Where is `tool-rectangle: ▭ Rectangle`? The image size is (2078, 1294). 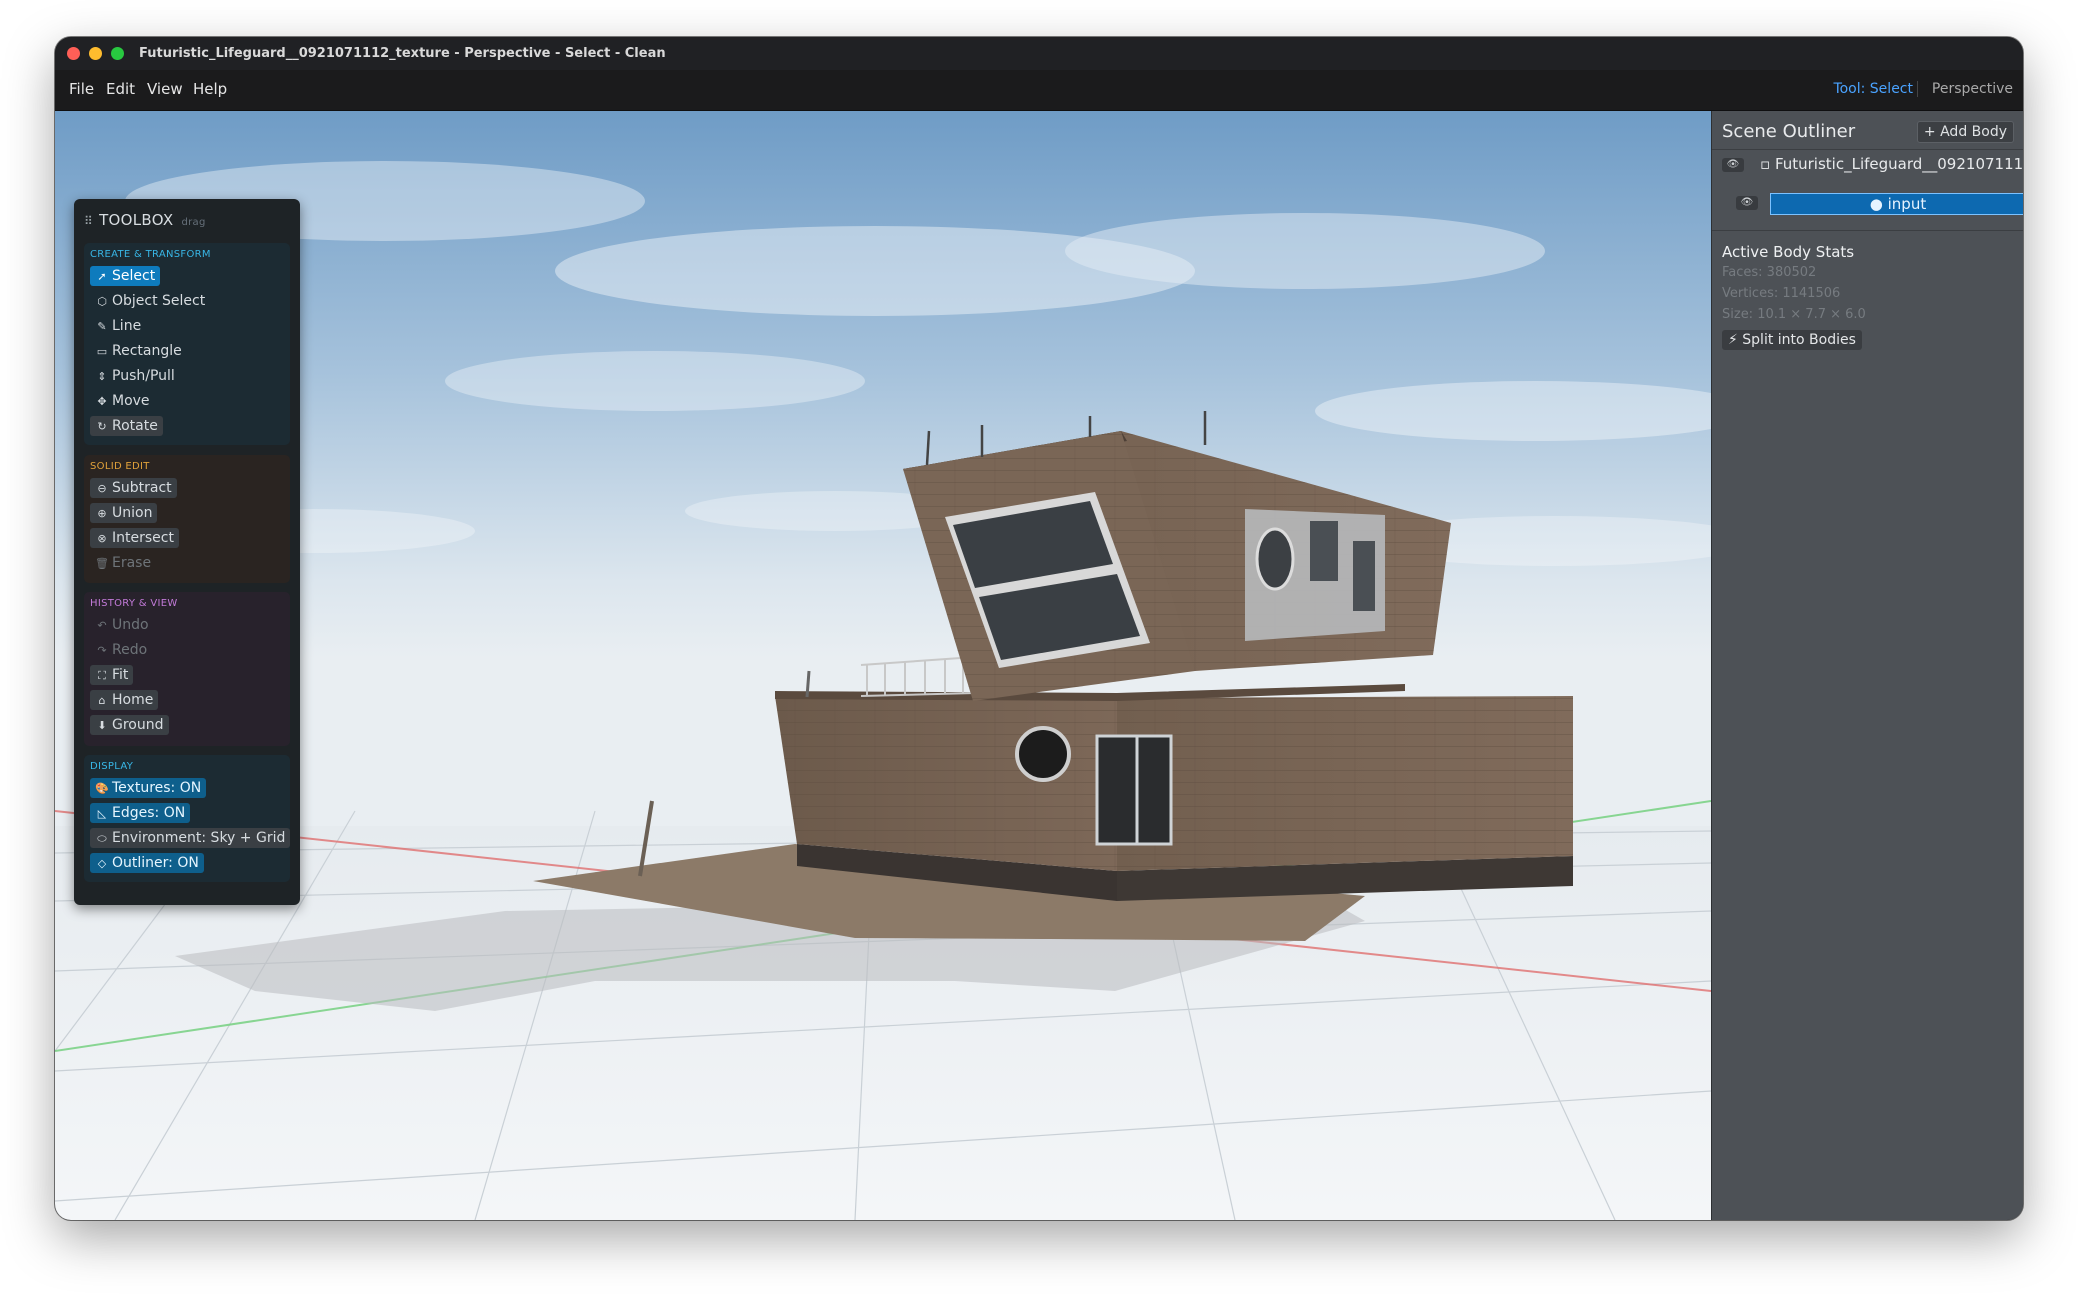
tool-rectangle: ▭ Rectangle is located at coordinates (138, 351).